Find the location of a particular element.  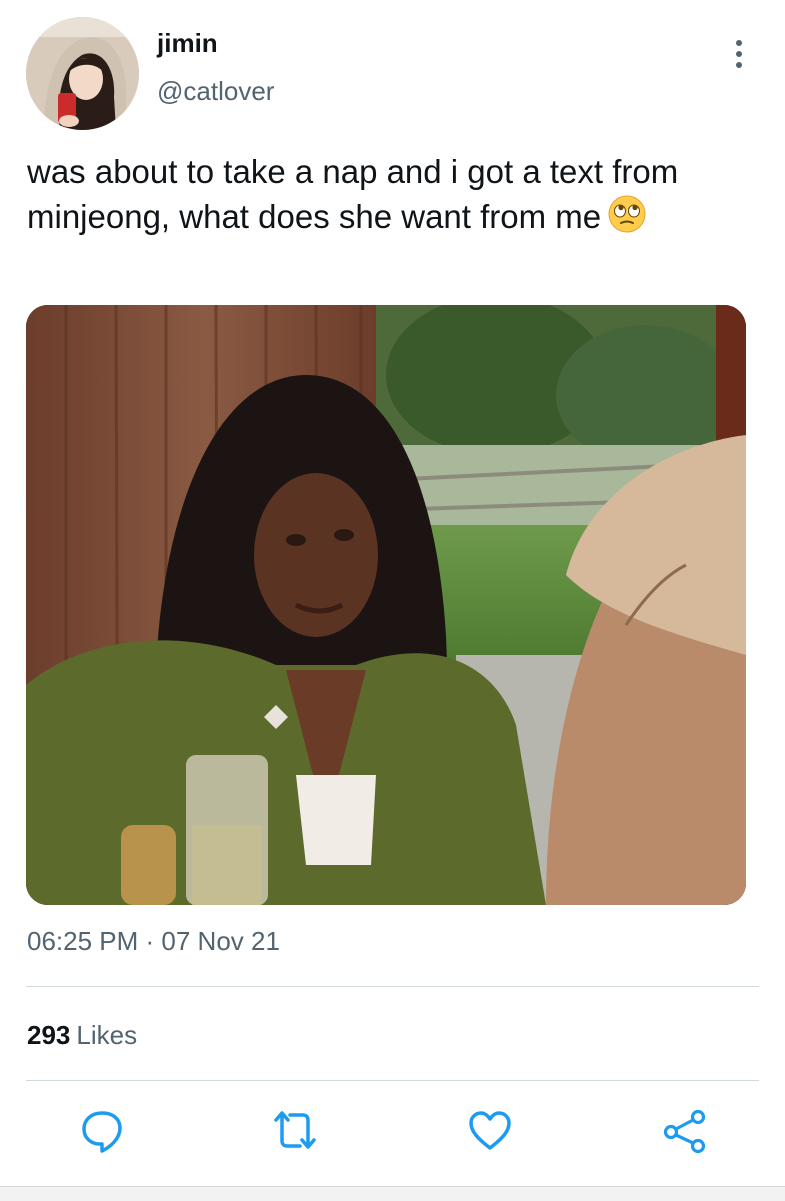

avatar-photo is located at coordinates (82, 73).